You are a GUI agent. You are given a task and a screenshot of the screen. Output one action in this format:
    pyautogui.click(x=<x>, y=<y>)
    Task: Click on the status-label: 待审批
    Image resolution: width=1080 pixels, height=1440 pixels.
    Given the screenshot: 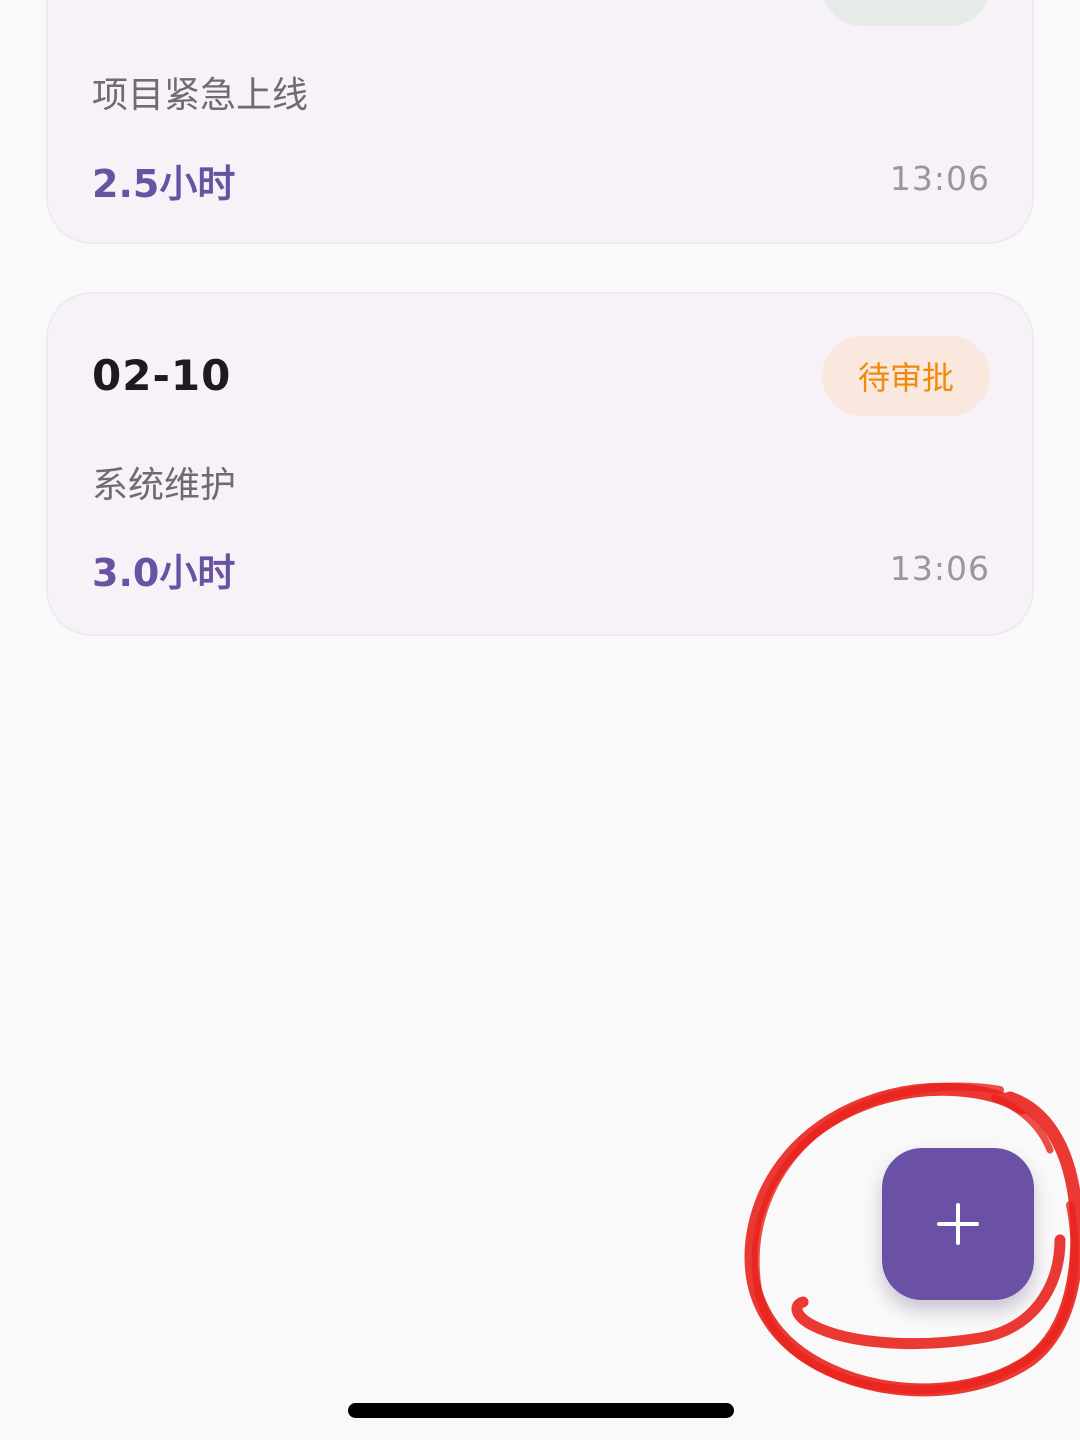 What is the action you would take?
    pyautogui.click(x=905, y=378)
    